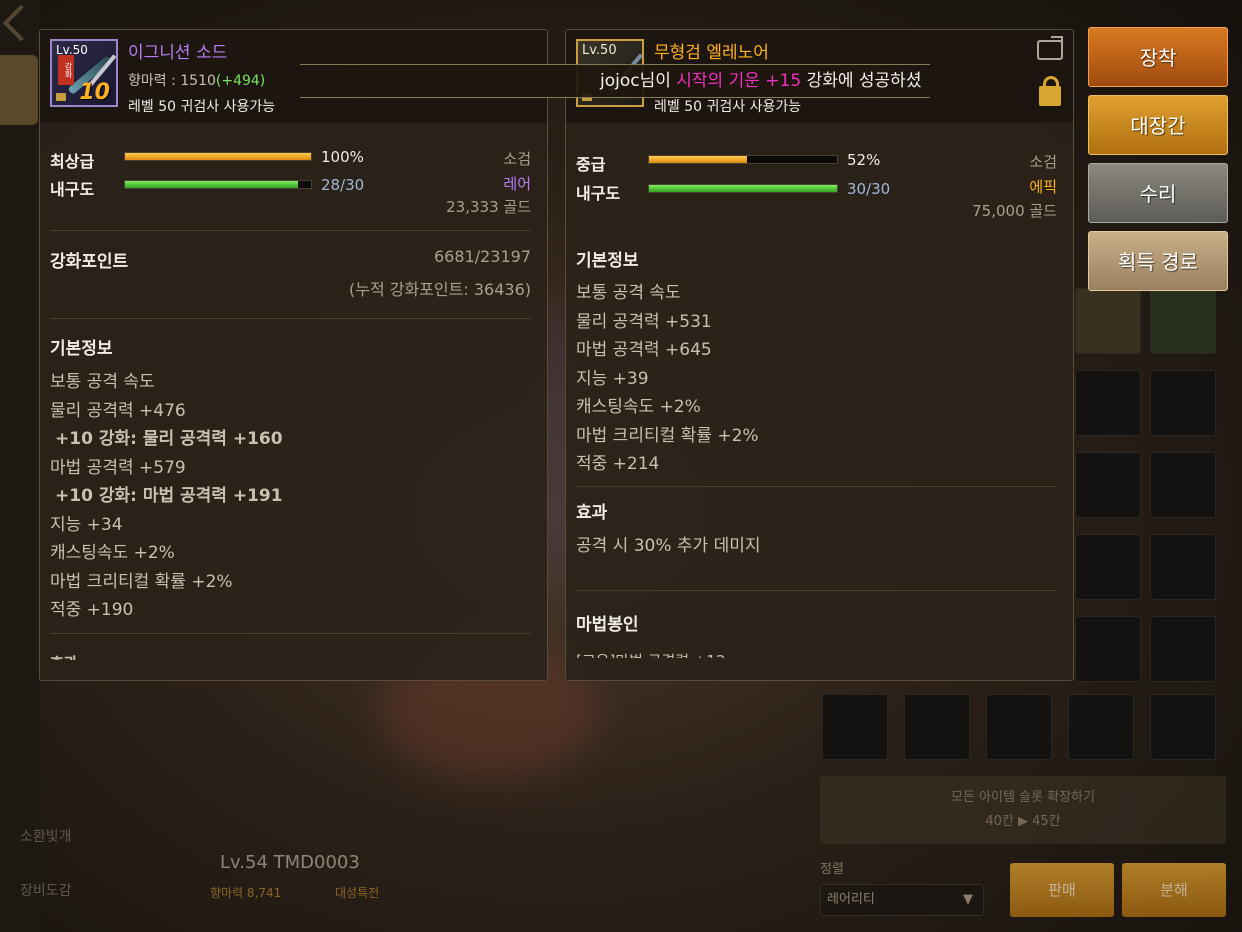  I want to click on effect-title: 효과, so click(592, 513).